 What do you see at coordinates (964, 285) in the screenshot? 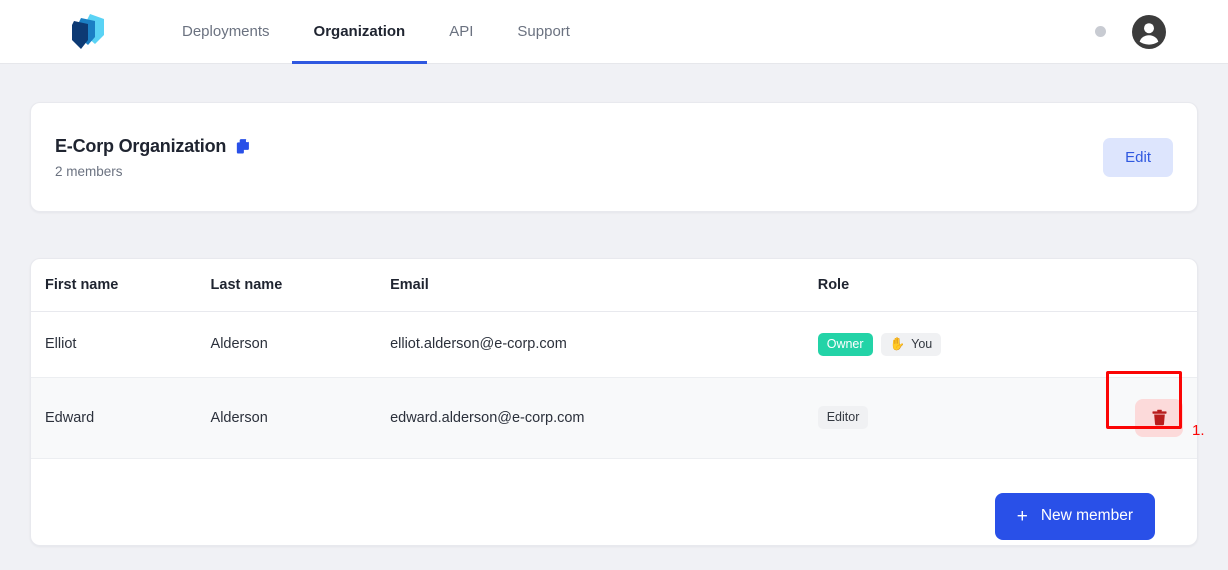
I see `column-header-role: Role` at bounding box center [964, 285].